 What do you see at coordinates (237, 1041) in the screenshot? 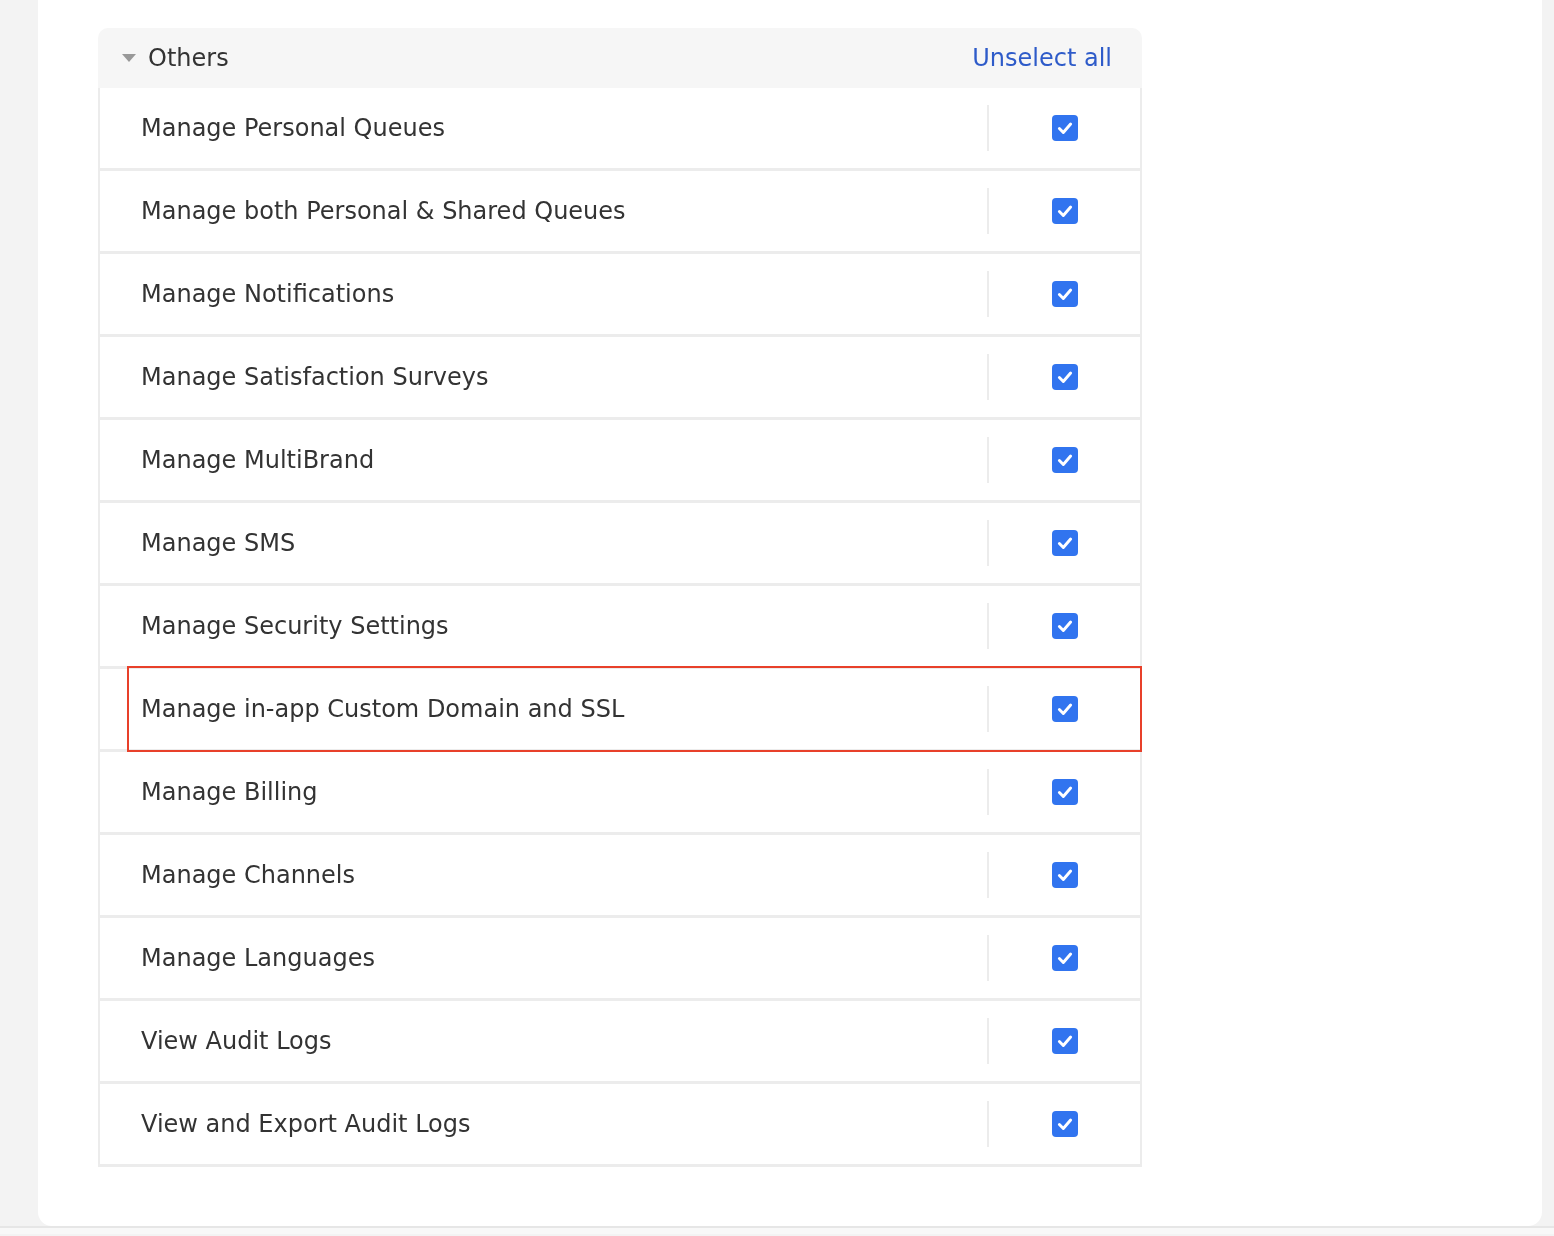
I see `permission-label: View Audit Logs` at bounding box center [237, 1041].